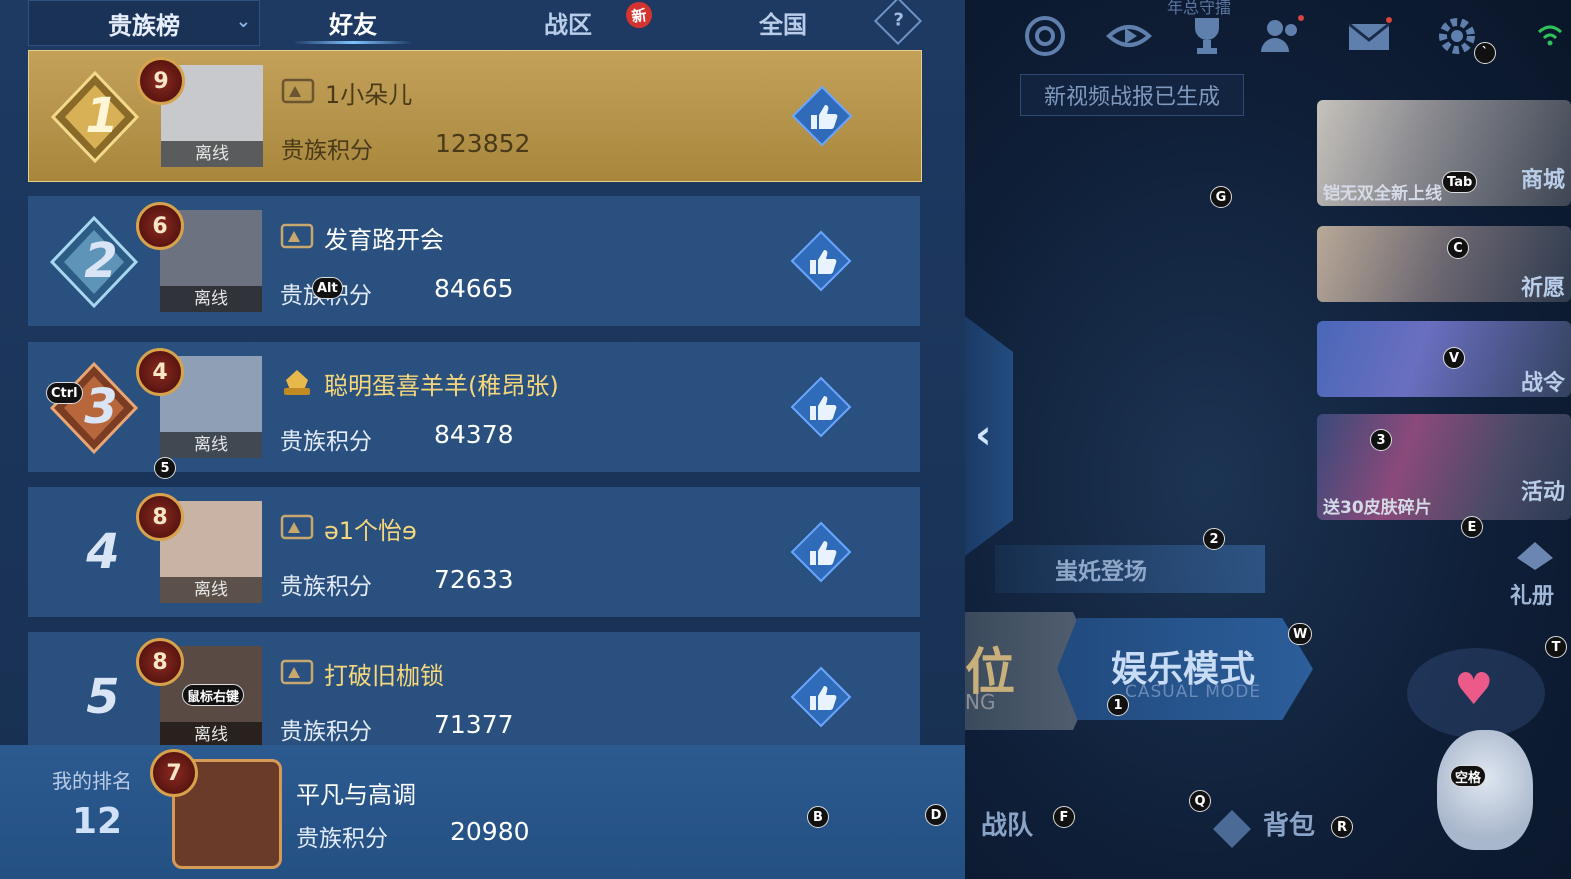  I want to click on list-item: 3 离线 4 聪明蛋喜羊羊(稚昂张) 贵族积分 84378, so click(474, 407).